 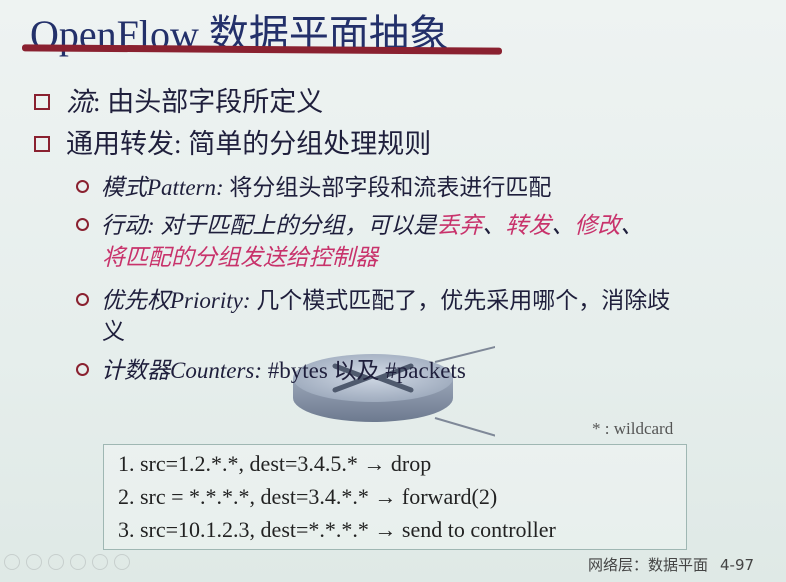 I want to click on sub-action-line2: 将匹配的分组发送给控制器, so click(x=240, y=255).